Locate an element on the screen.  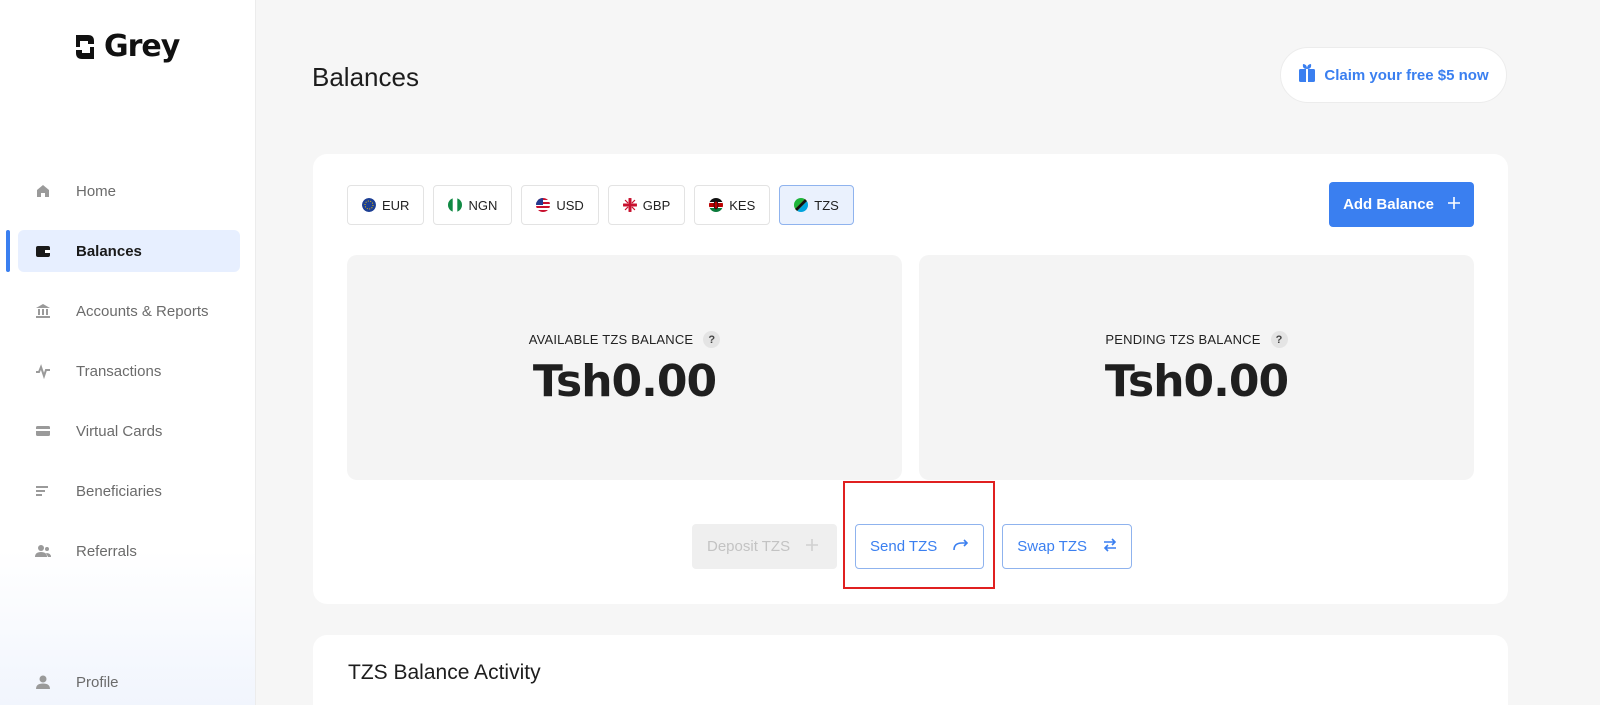
balance-actions: Deposit TZS Send TZS Swap TZS is located at coordinates (912, 546).